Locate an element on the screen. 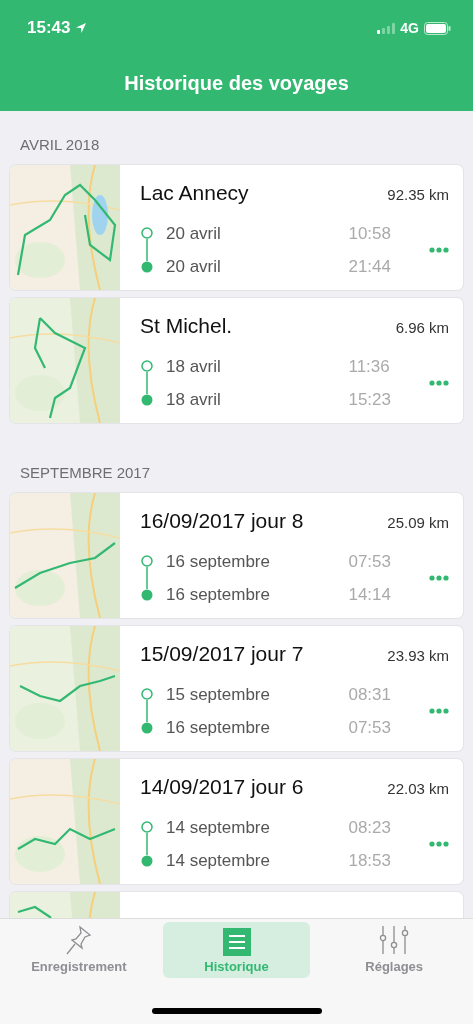 This screenshot has width=473, height=1024. start-time: 08:23 is located at coordinates (369, 827).